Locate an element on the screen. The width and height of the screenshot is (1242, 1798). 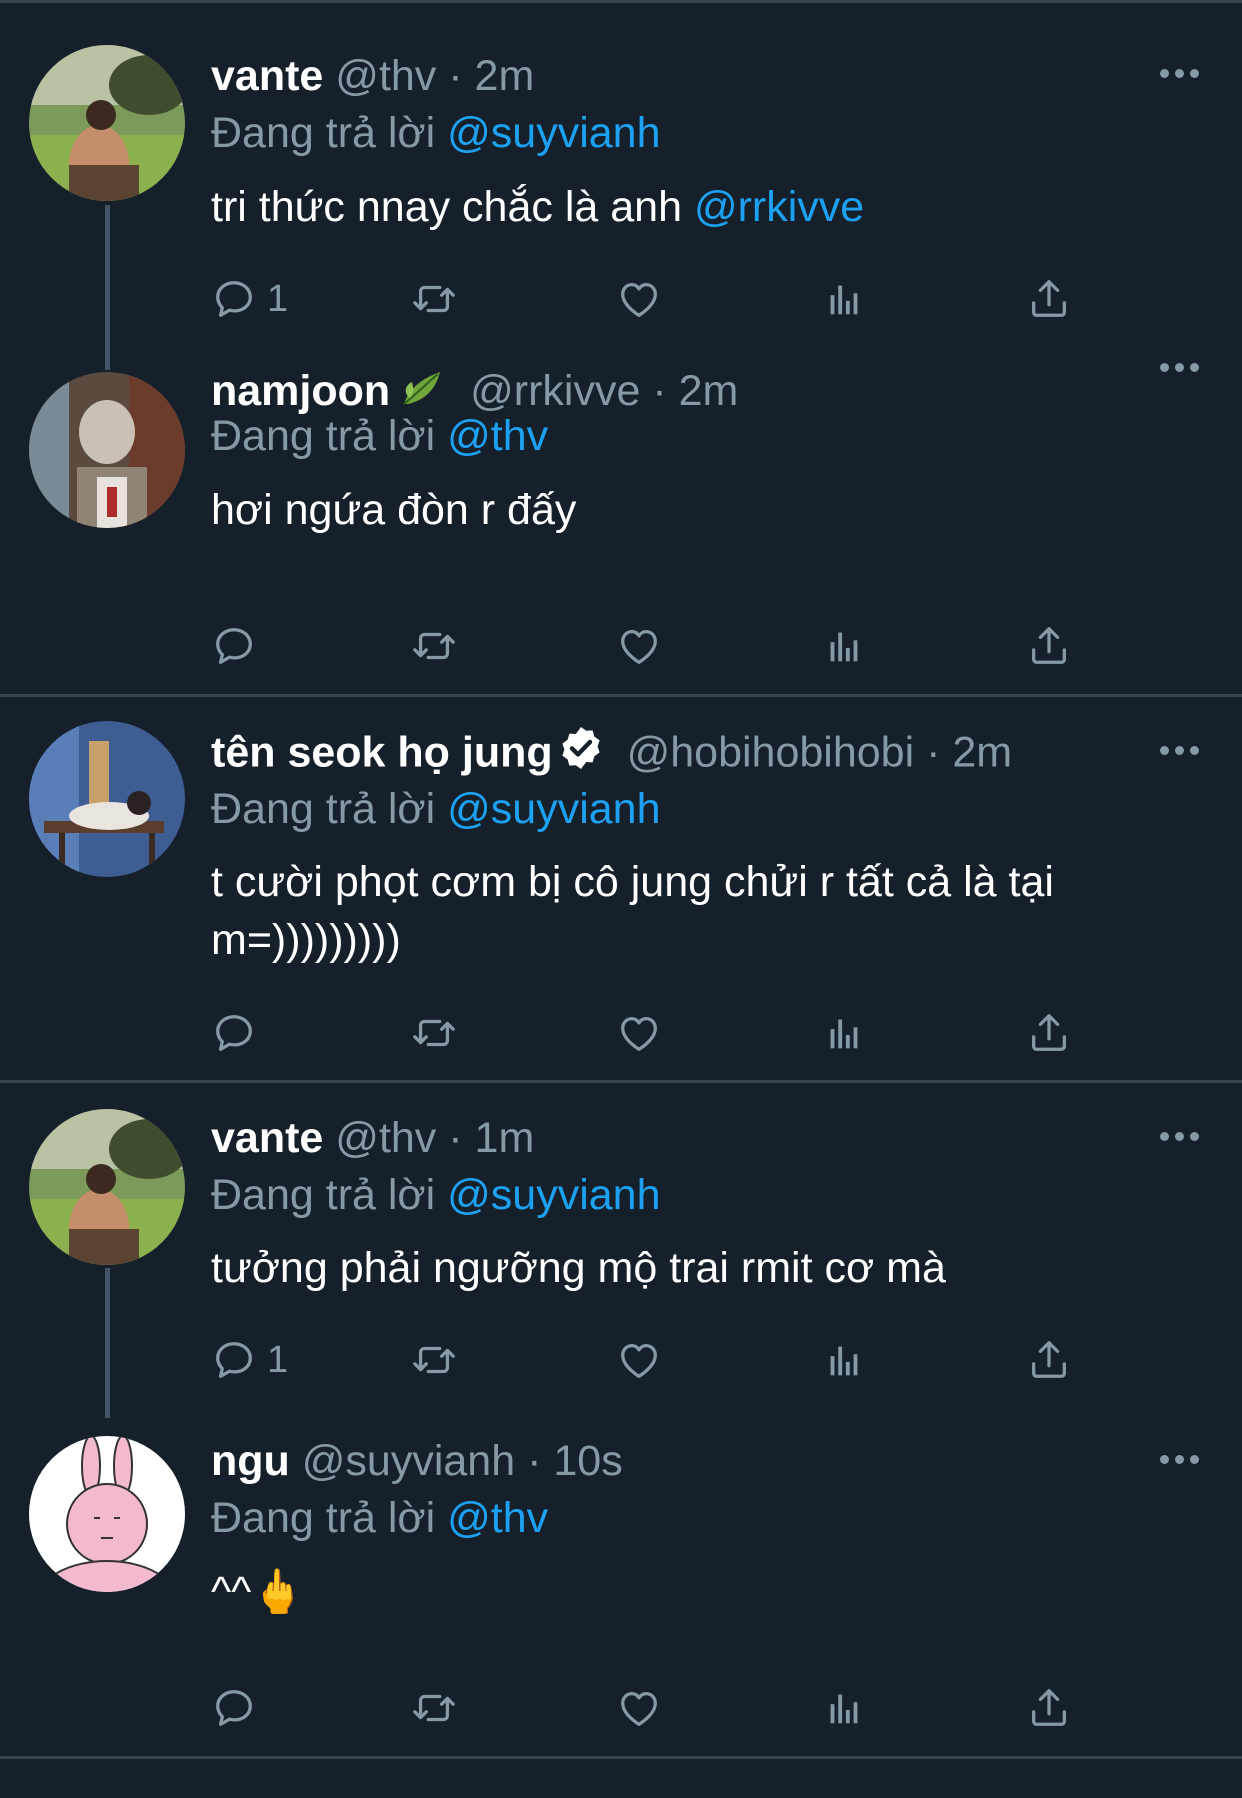
tweet-header: vante @thv · 1m is located at coordinates (372, 1138).